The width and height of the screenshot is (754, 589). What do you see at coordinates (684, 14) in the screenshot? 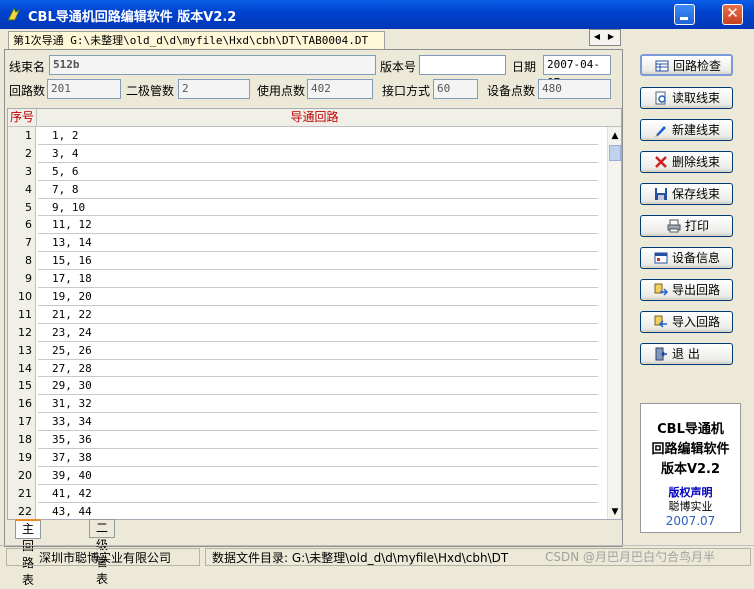
I see `minimize-button` at bounding box center [684, 14].